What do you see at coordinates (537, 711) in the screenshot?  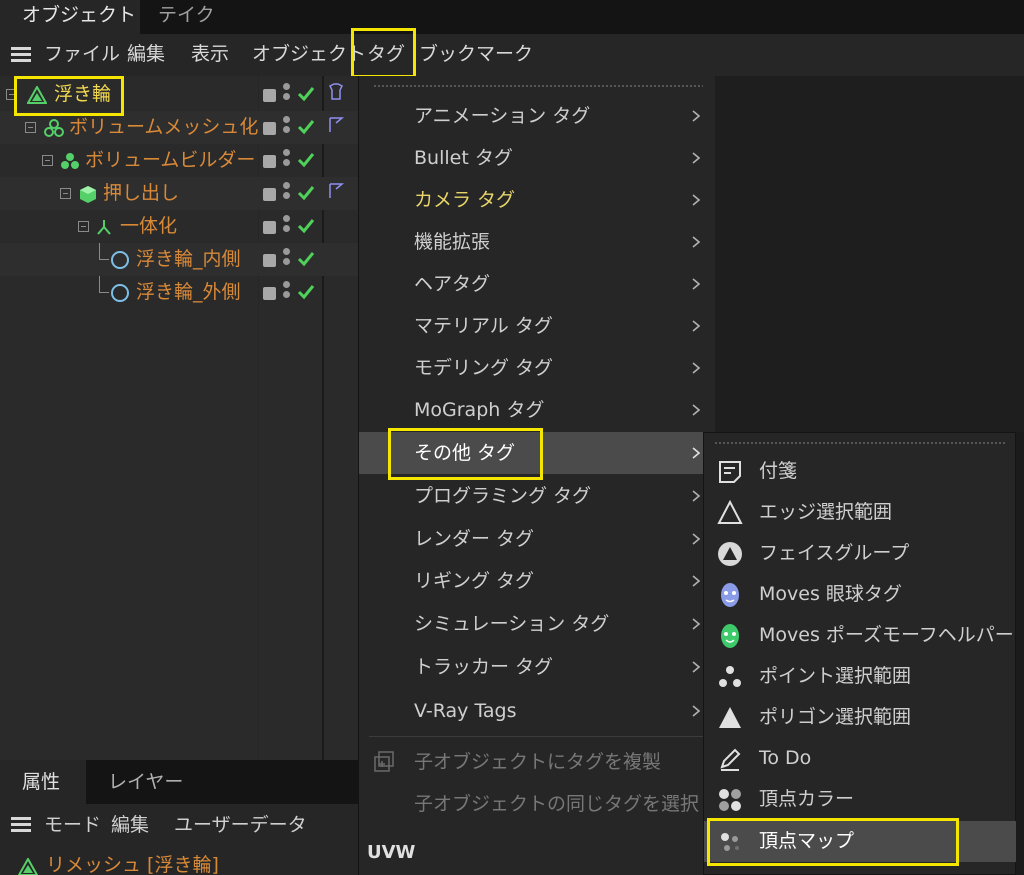 I see `menu-item-vray-tags: V-Ray Tags` at bounding box center [537, 711].